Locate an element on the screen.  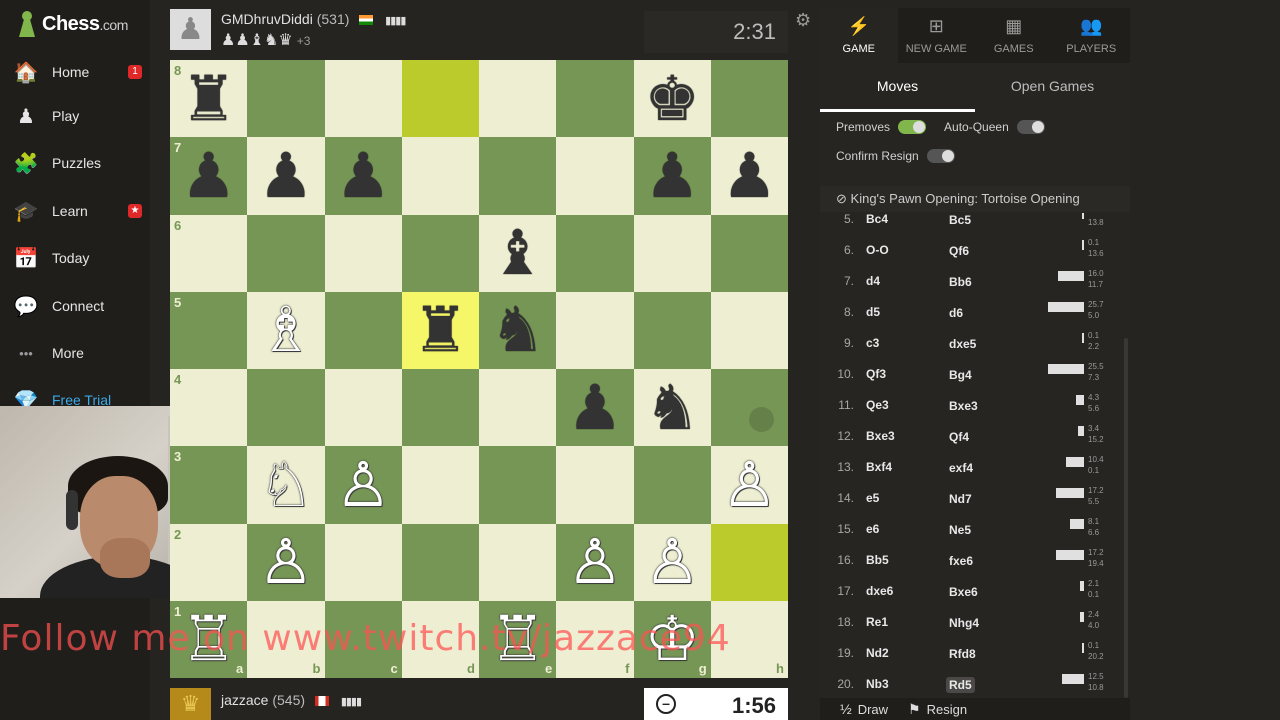
black-move: Nd7 is located at coordinates (960, 499).